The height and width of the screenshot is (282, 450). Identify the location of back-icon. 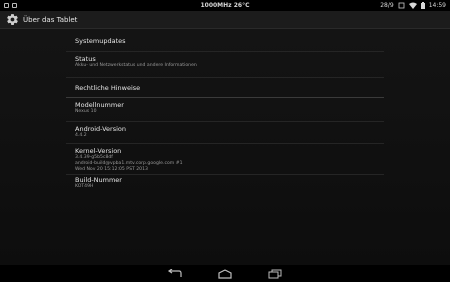
(175, 273).